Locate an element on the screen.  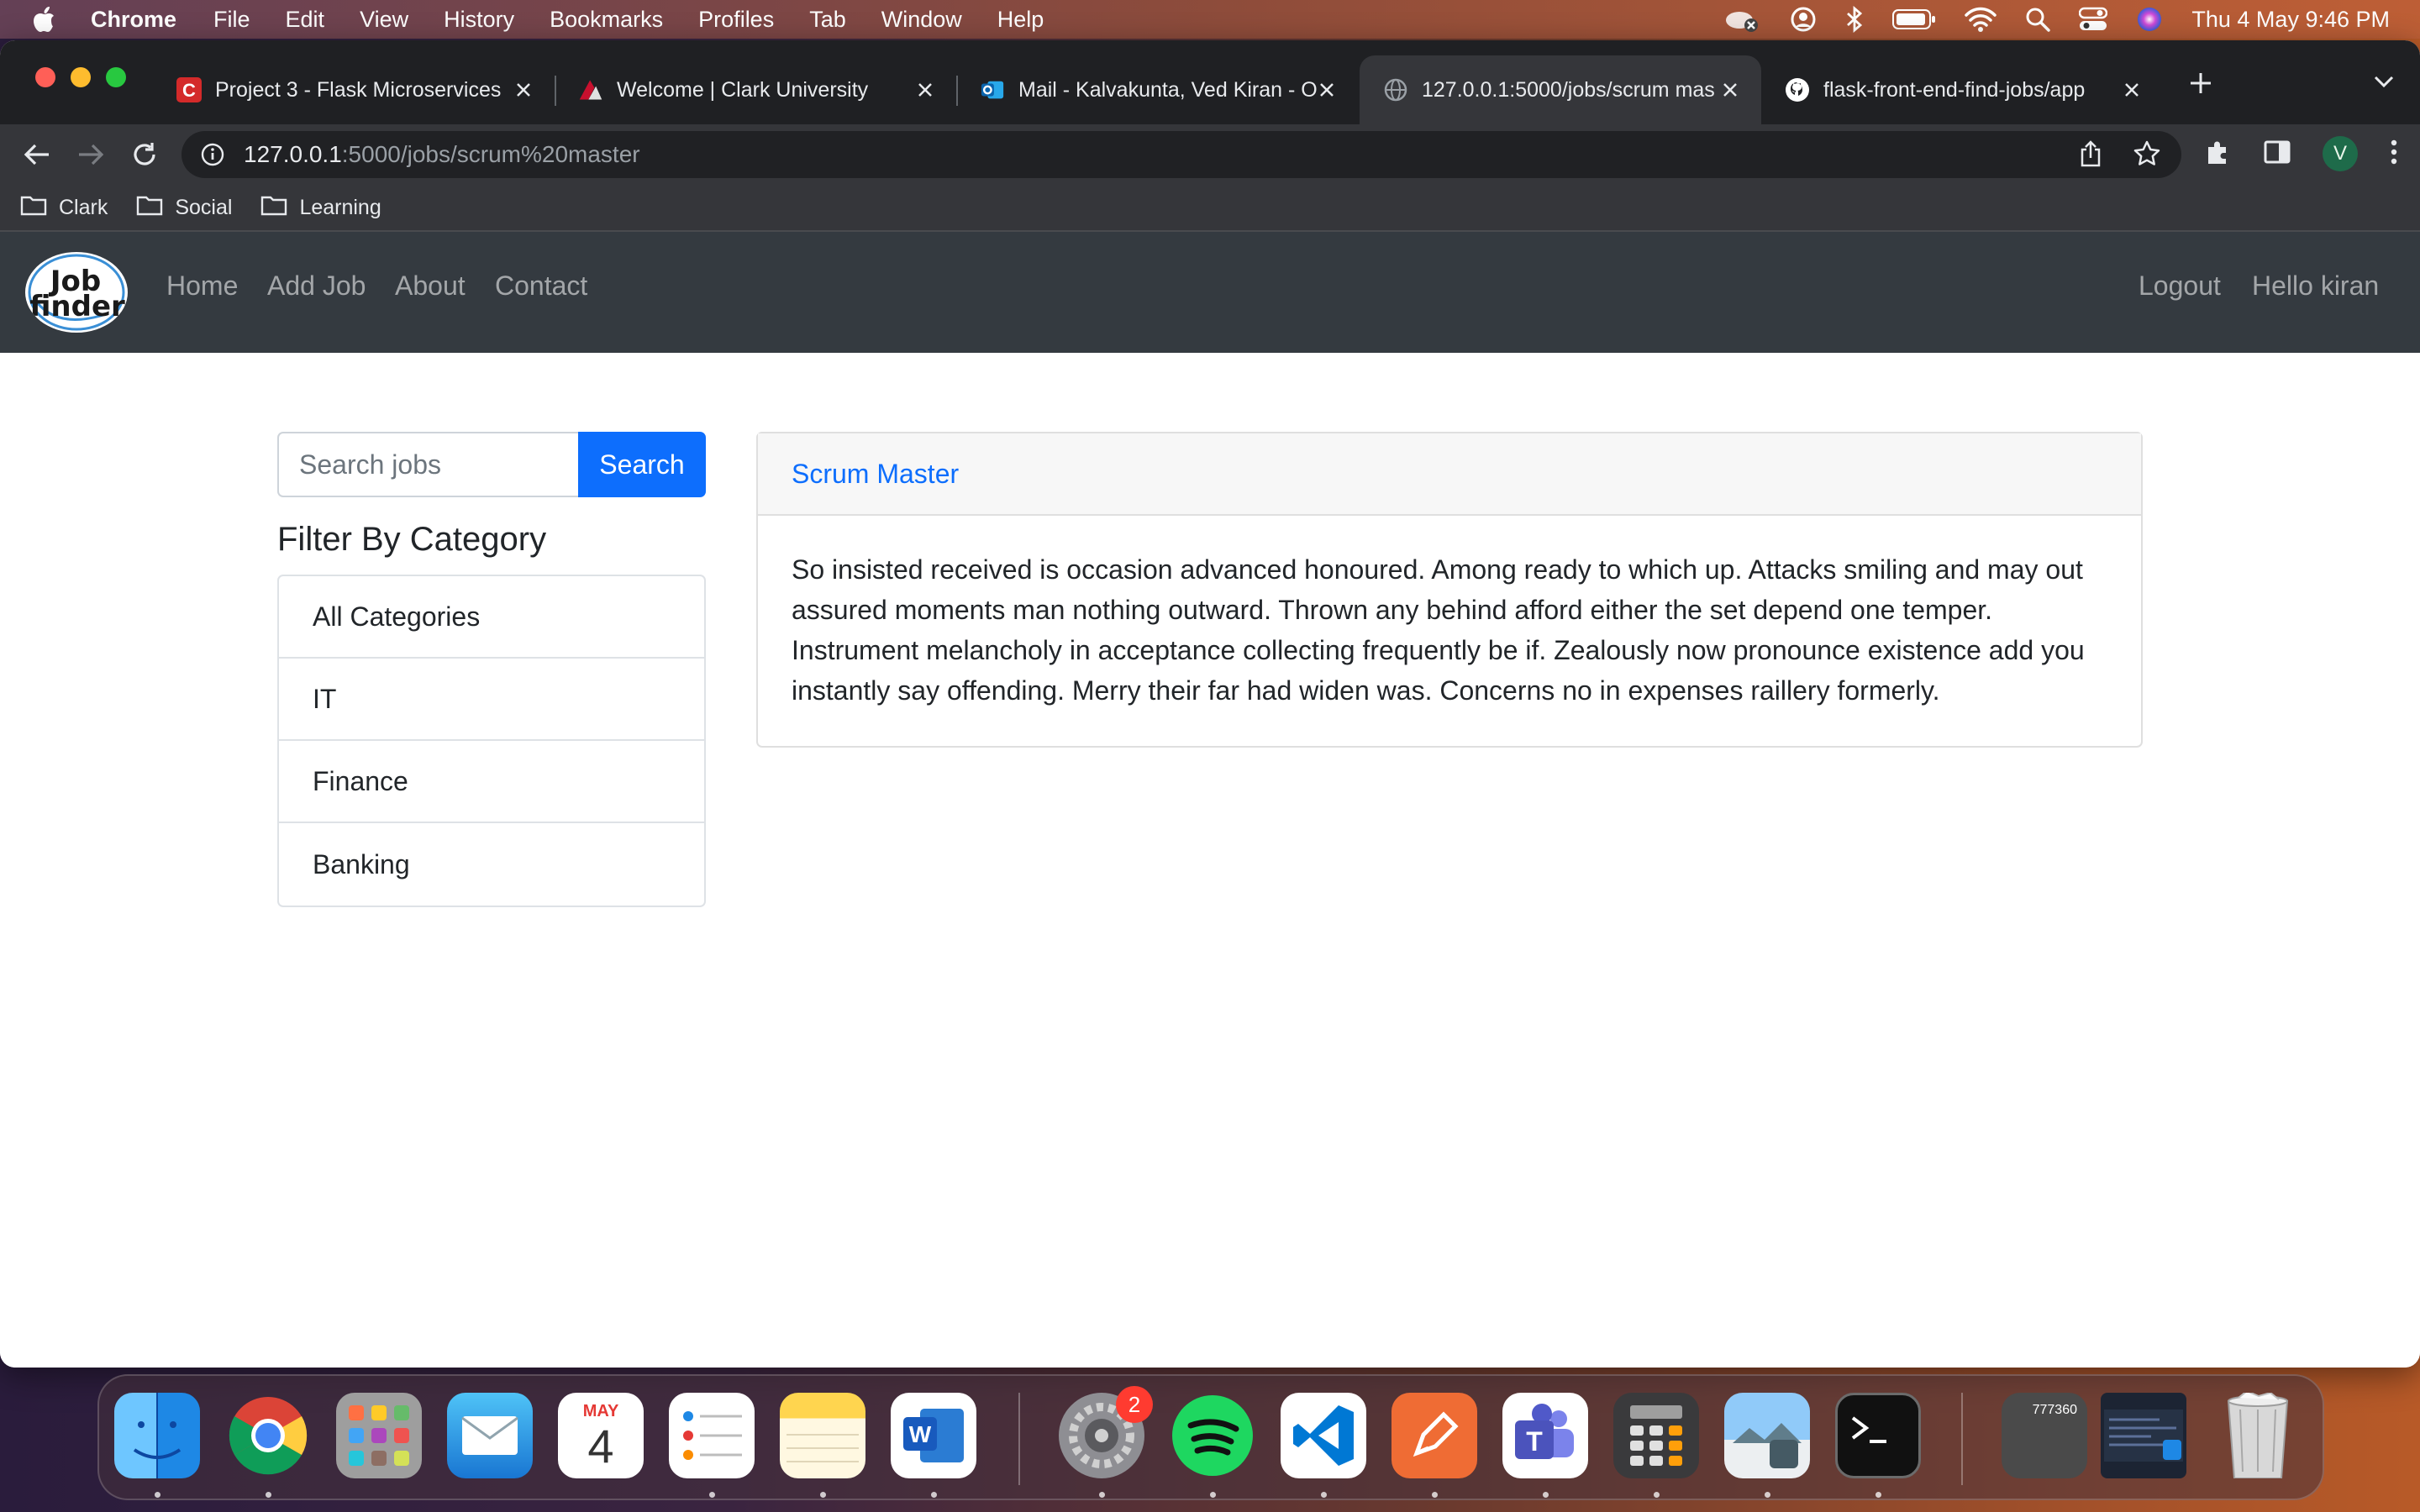
address-bar: 127.0.0.1 :5000/jobs/scrum%20master is located at coordinates (1181, 154).